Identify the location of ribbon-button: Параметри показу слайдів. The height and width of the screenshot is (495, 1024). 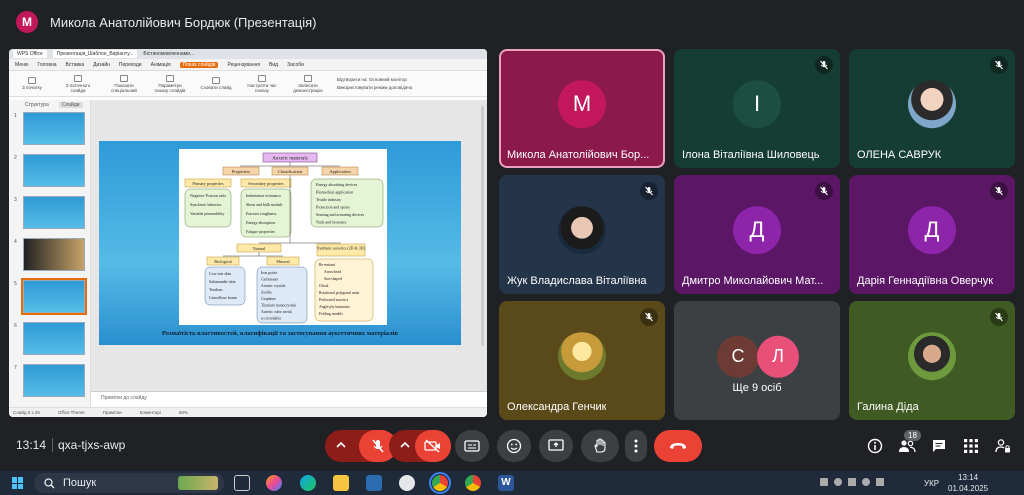
(170, 83).